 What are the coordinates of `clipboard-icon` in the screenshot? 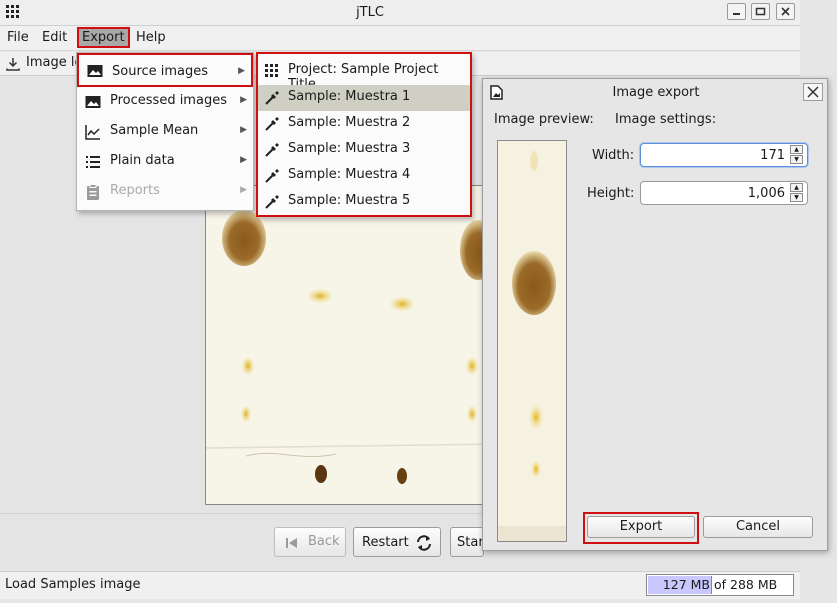 It's located at (93, 192).